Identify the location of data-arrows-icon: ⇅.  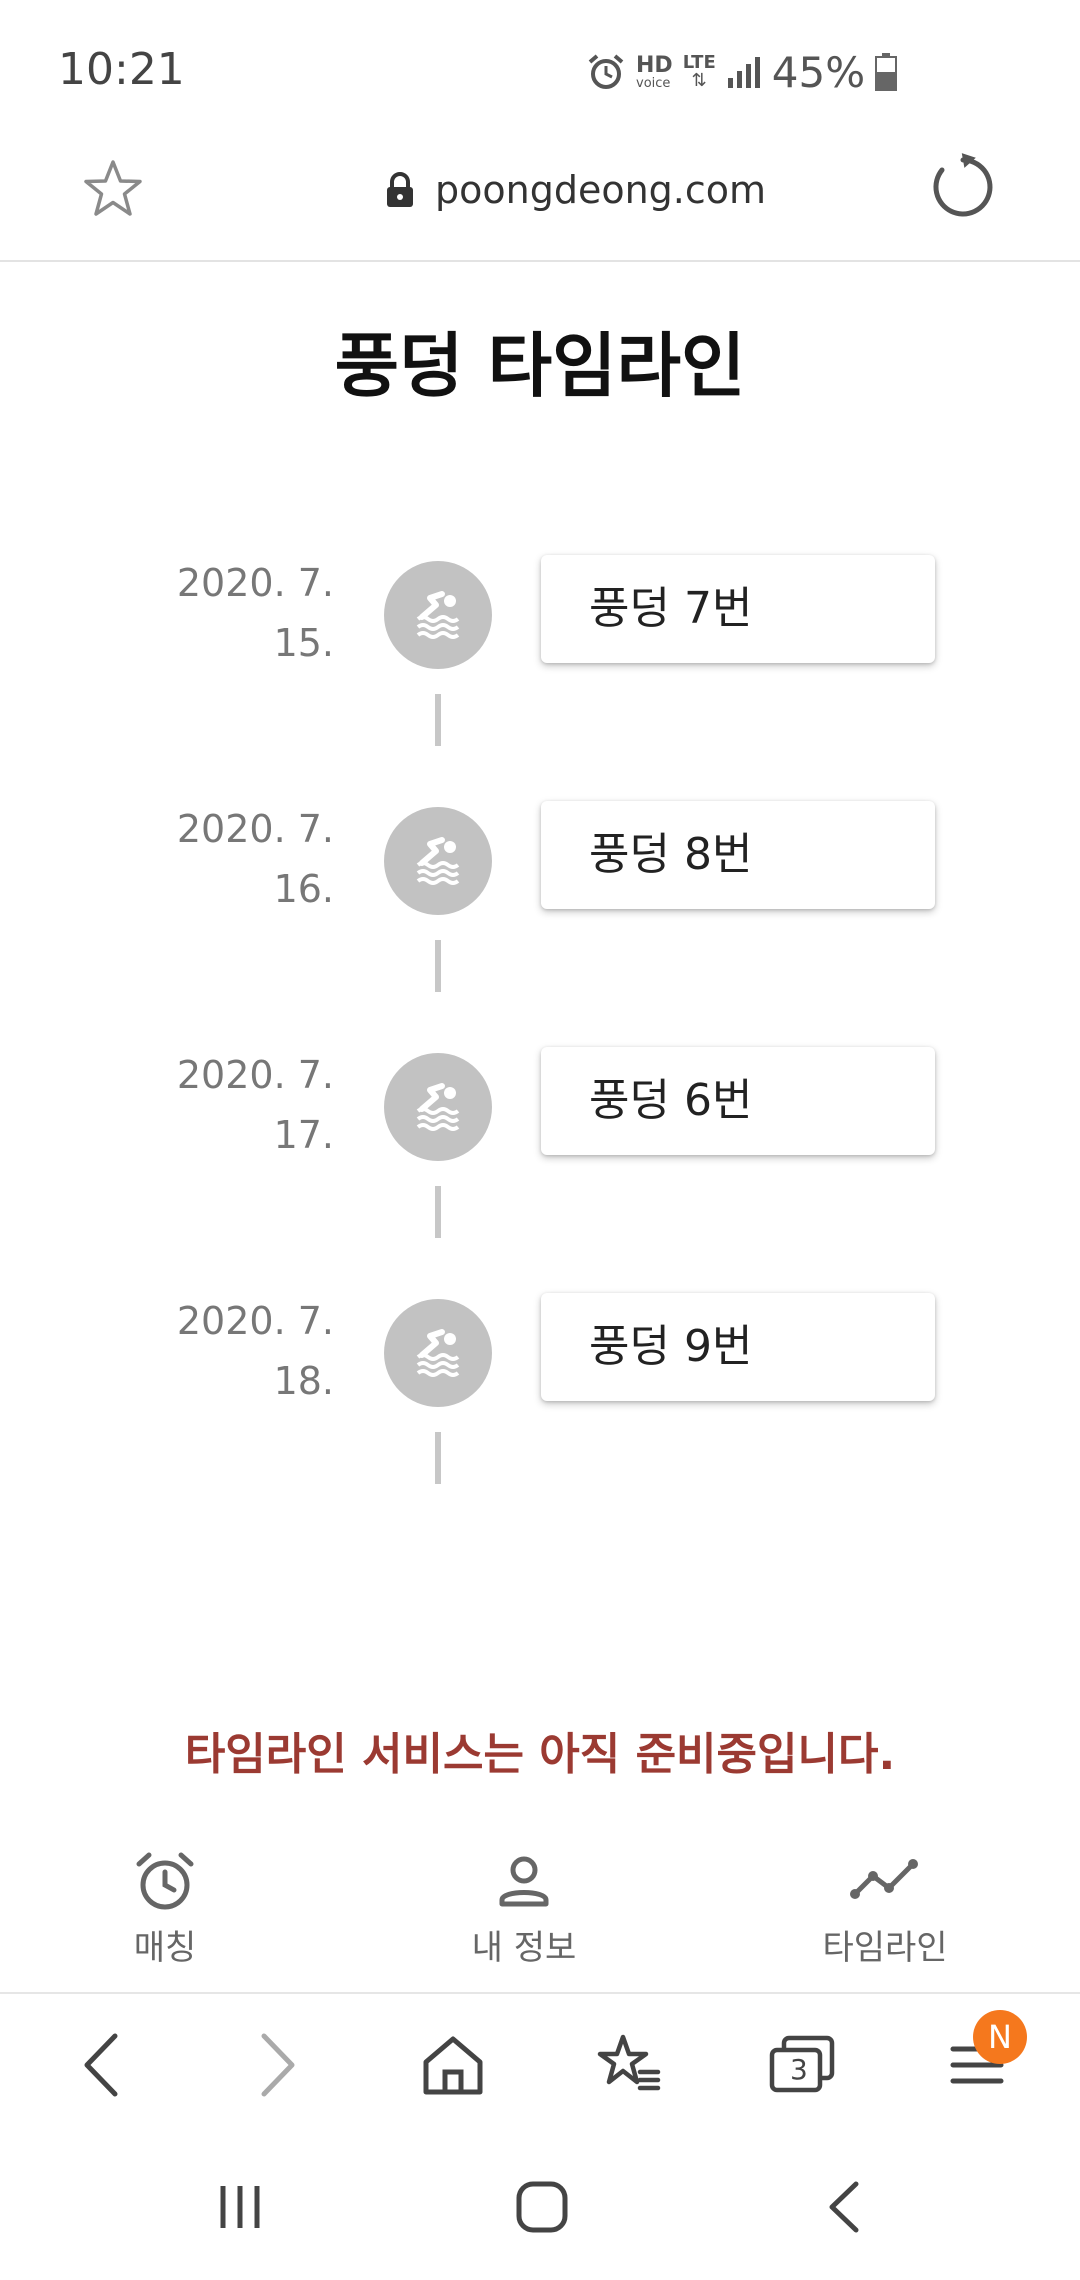
(699, 80).